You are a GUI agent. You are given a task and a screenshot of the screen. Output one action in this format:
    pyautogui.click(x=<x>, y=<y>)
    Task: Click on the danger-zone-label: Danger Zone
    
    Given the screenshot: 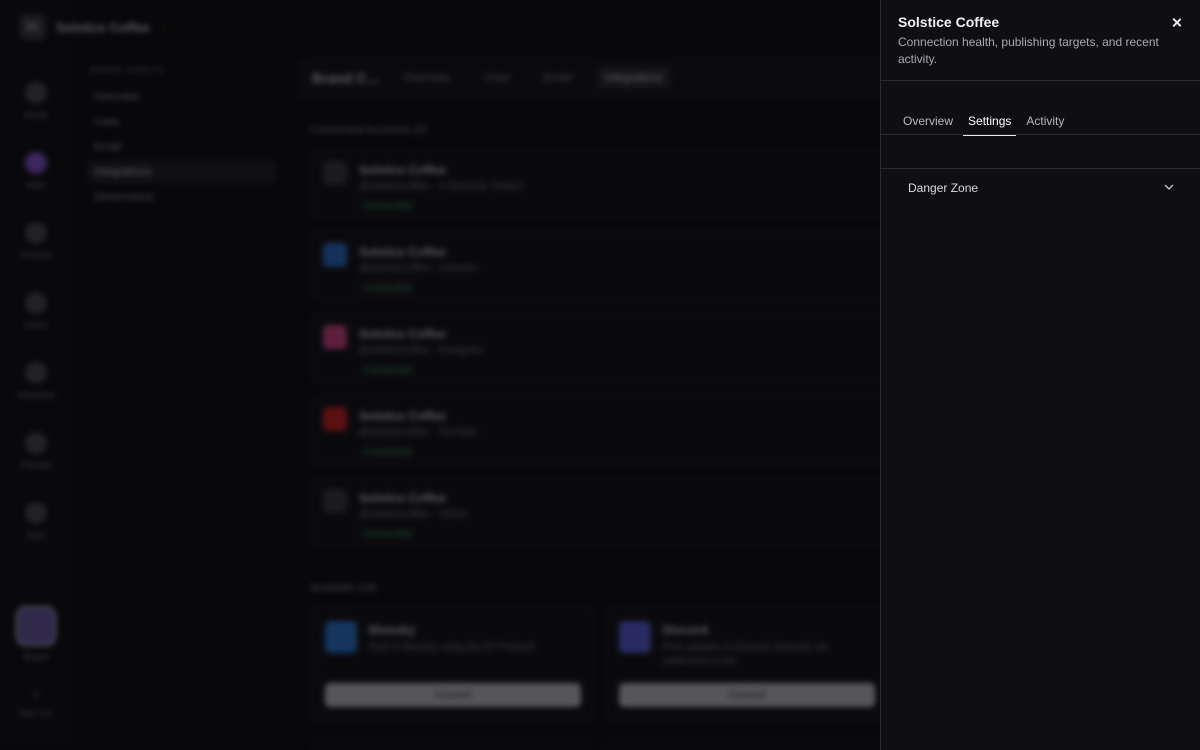 What is the action you would take?
    pyautogui.click(x=943, y=188)
    